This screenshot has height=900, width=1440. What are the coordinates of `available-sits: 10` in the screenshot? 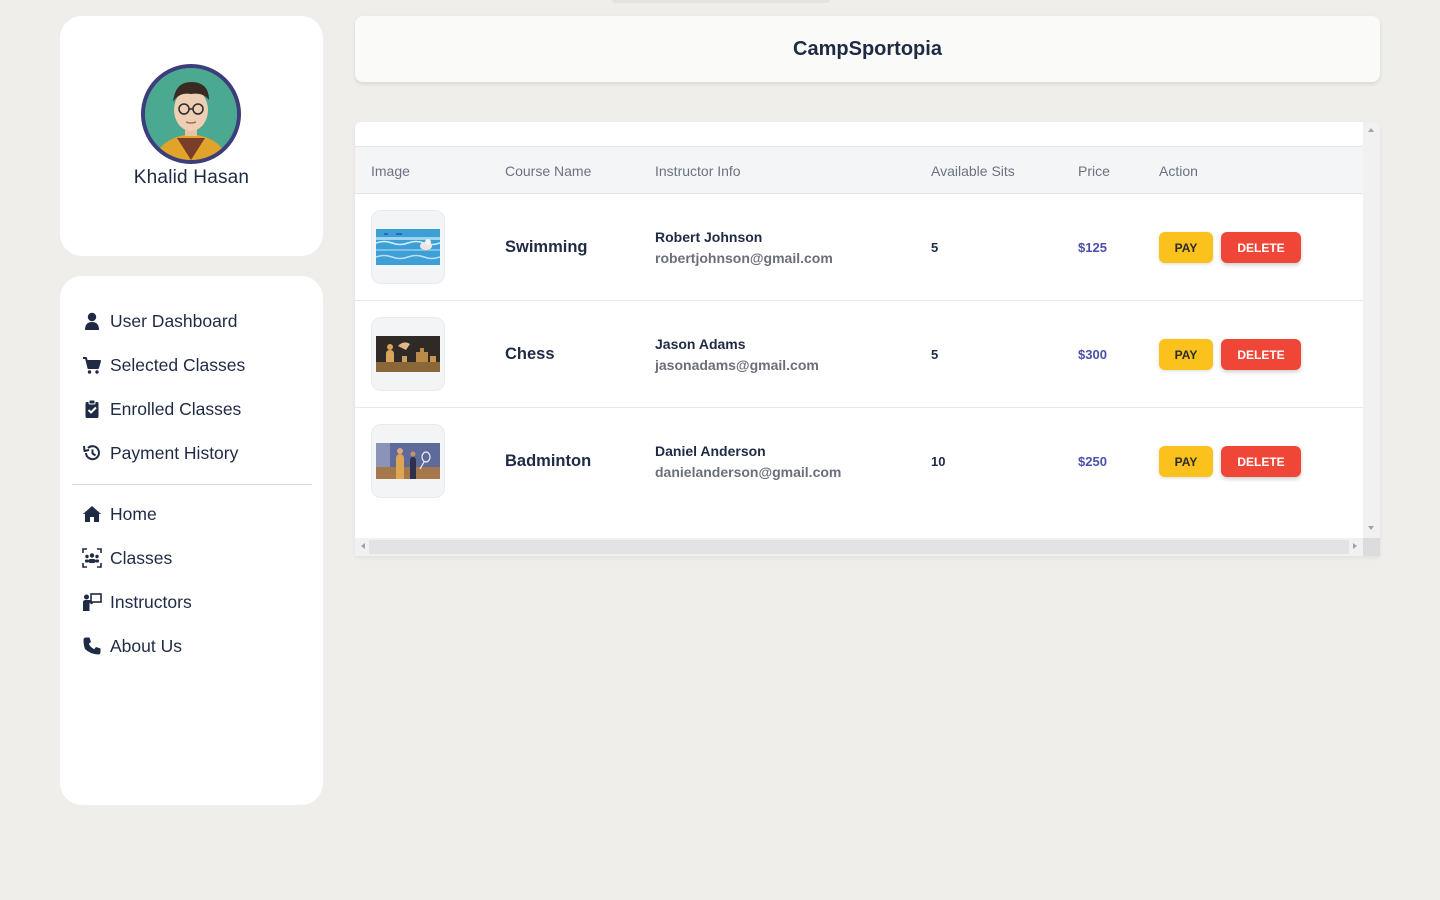 It's located at (938, 461).